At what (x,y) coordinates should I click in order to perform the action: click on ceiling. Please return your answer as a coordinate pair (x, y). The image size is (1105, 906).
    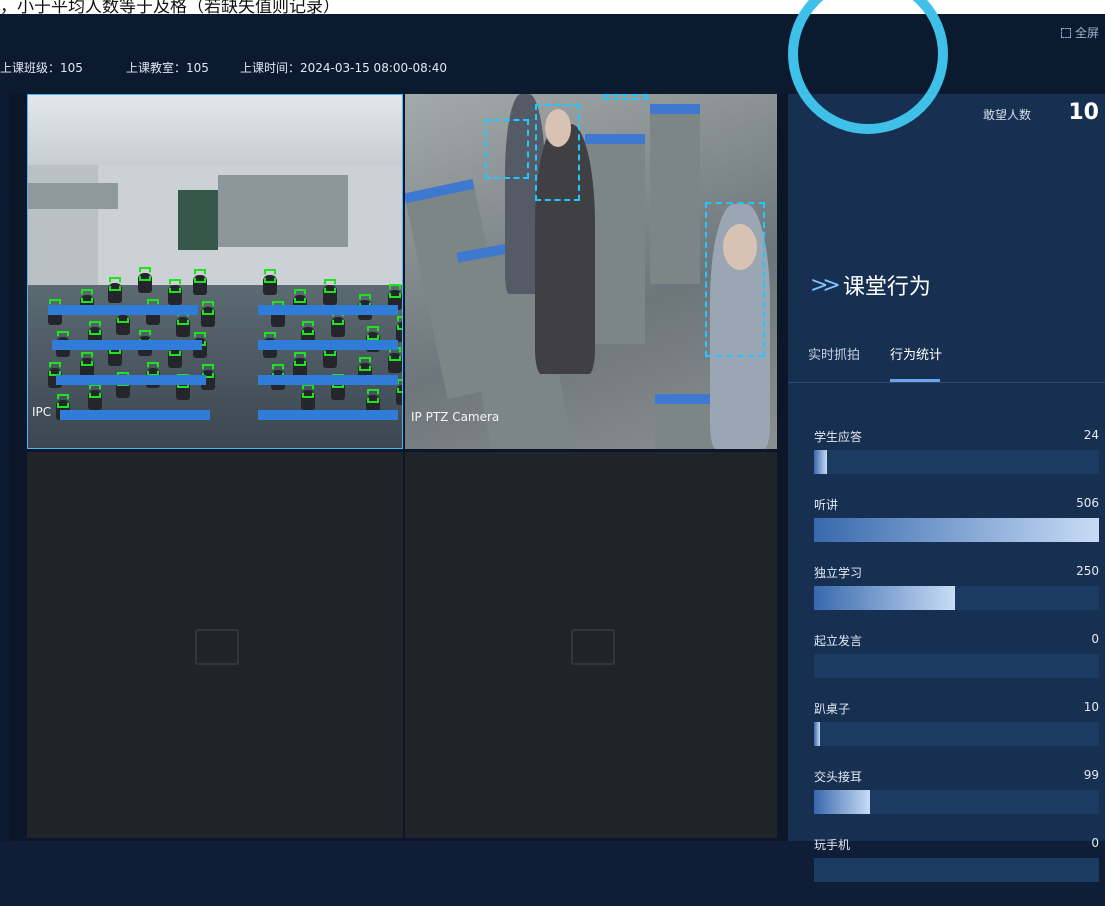
    Looking at the image, I should click on (215, 130).